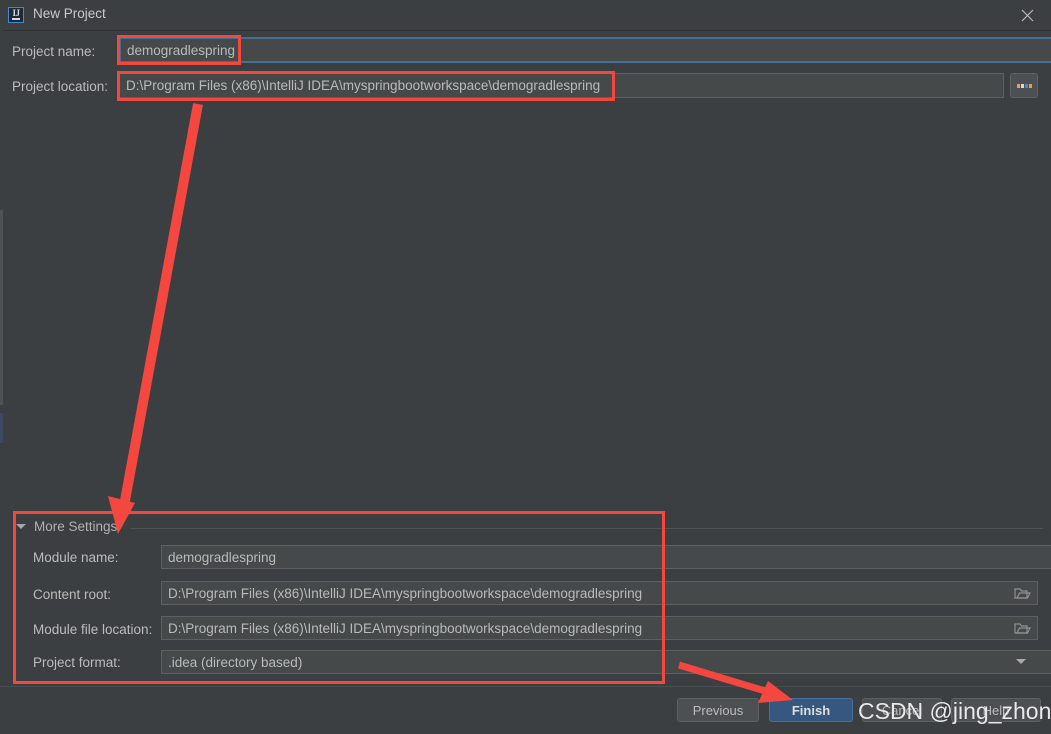 The image size is (1051, 734). Describe the element at coordinates (72, 594) in the screenshot. I see `content-root-label: Content root:` at that location.